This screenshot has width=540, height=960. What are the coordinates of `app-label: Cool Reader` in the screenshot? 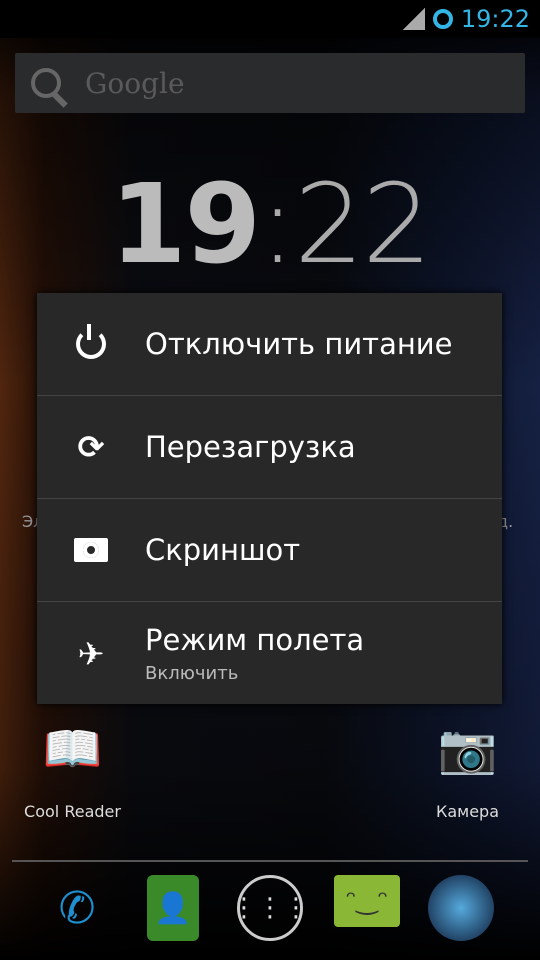 It's located at (72, 811).